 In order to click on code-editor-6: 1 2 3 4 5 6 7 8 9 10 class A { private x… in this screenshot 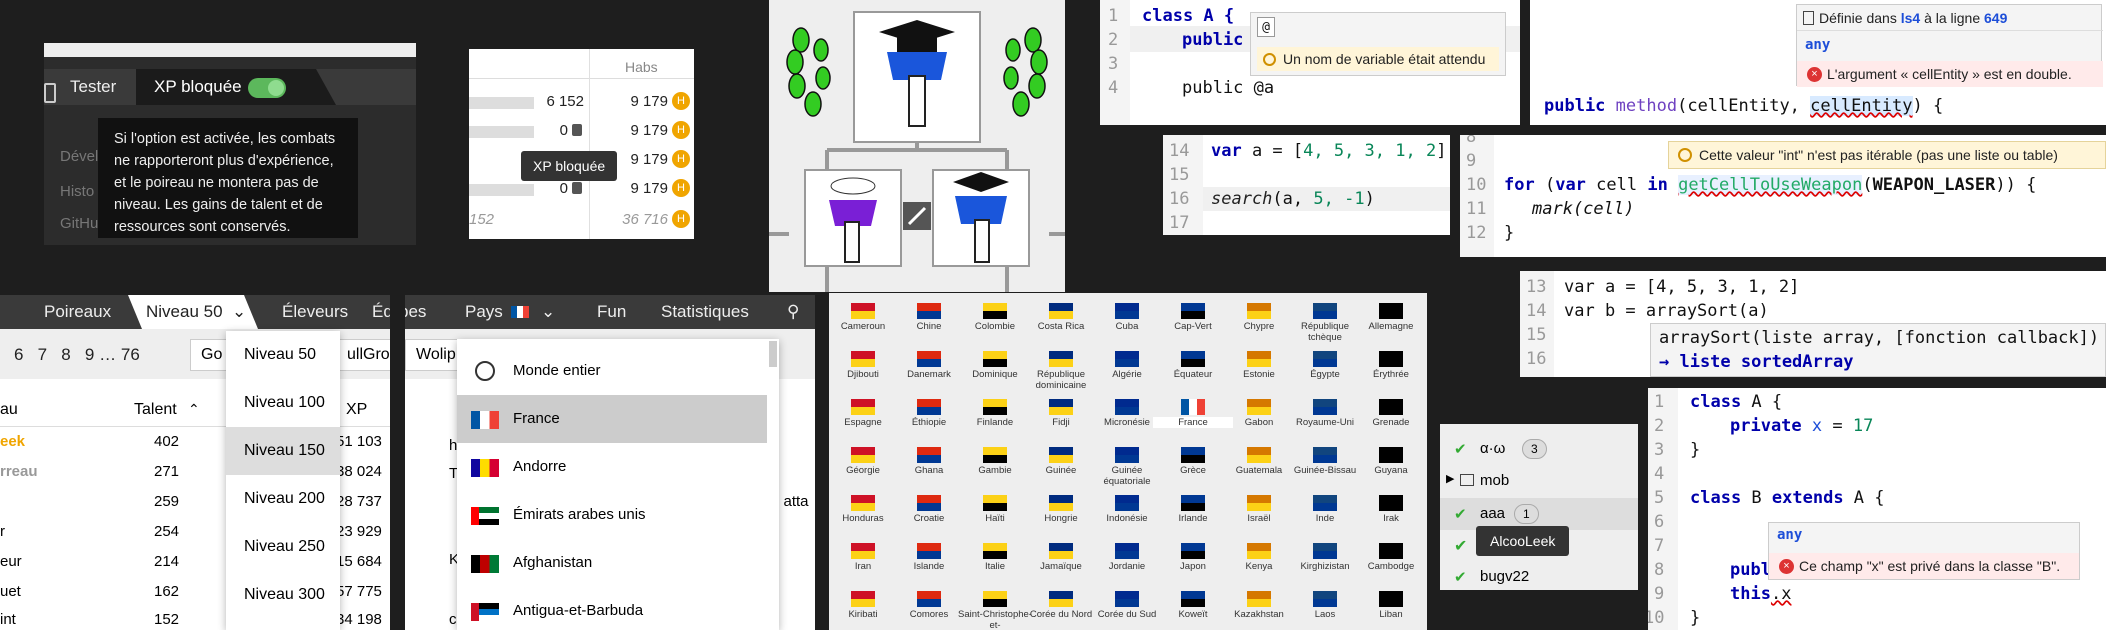, I will do `click(1877, 509)`.